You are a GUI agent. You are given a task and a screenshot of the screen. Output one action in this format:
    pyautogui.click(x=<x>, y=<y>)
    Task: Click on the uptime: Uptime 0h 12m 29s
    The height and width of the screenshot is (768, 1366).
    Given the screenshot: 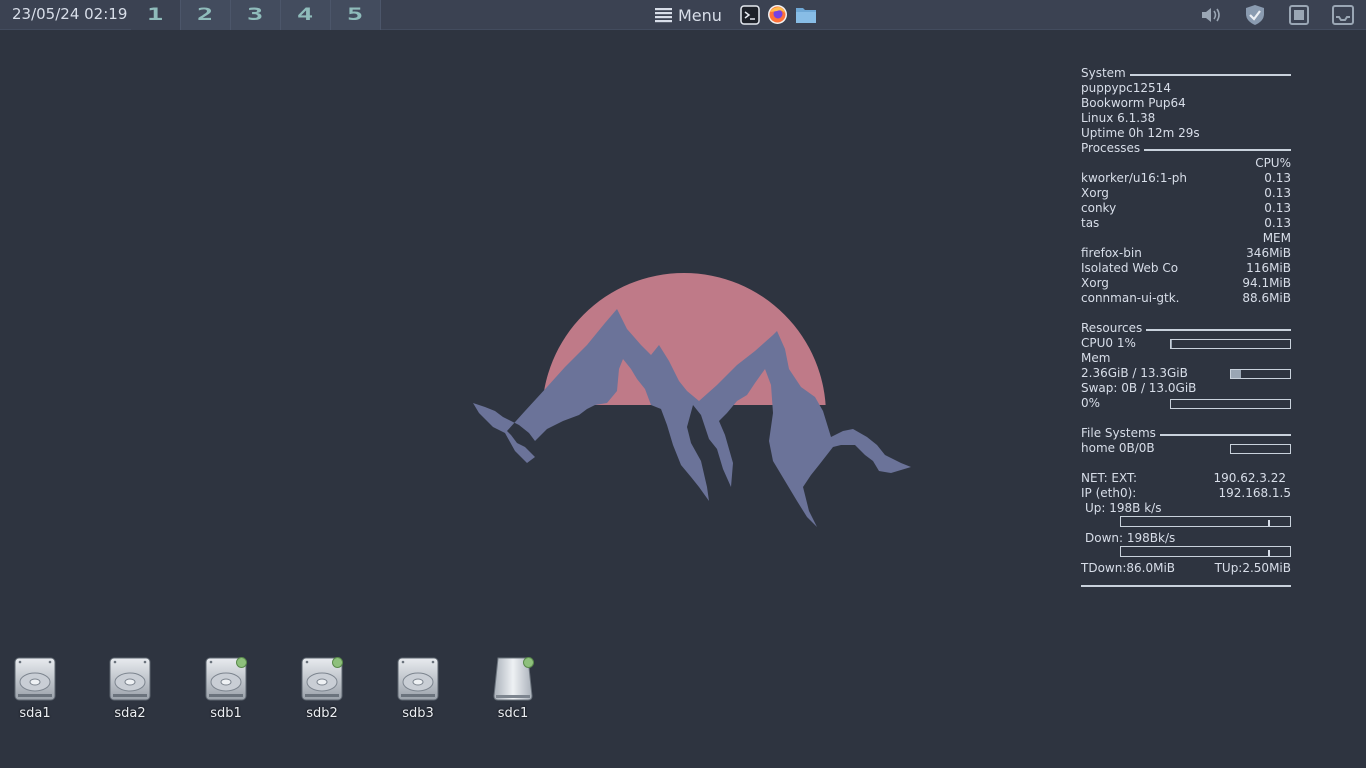 What is the action you would take?
    pyautogui.click(x=1140, y=133)
    